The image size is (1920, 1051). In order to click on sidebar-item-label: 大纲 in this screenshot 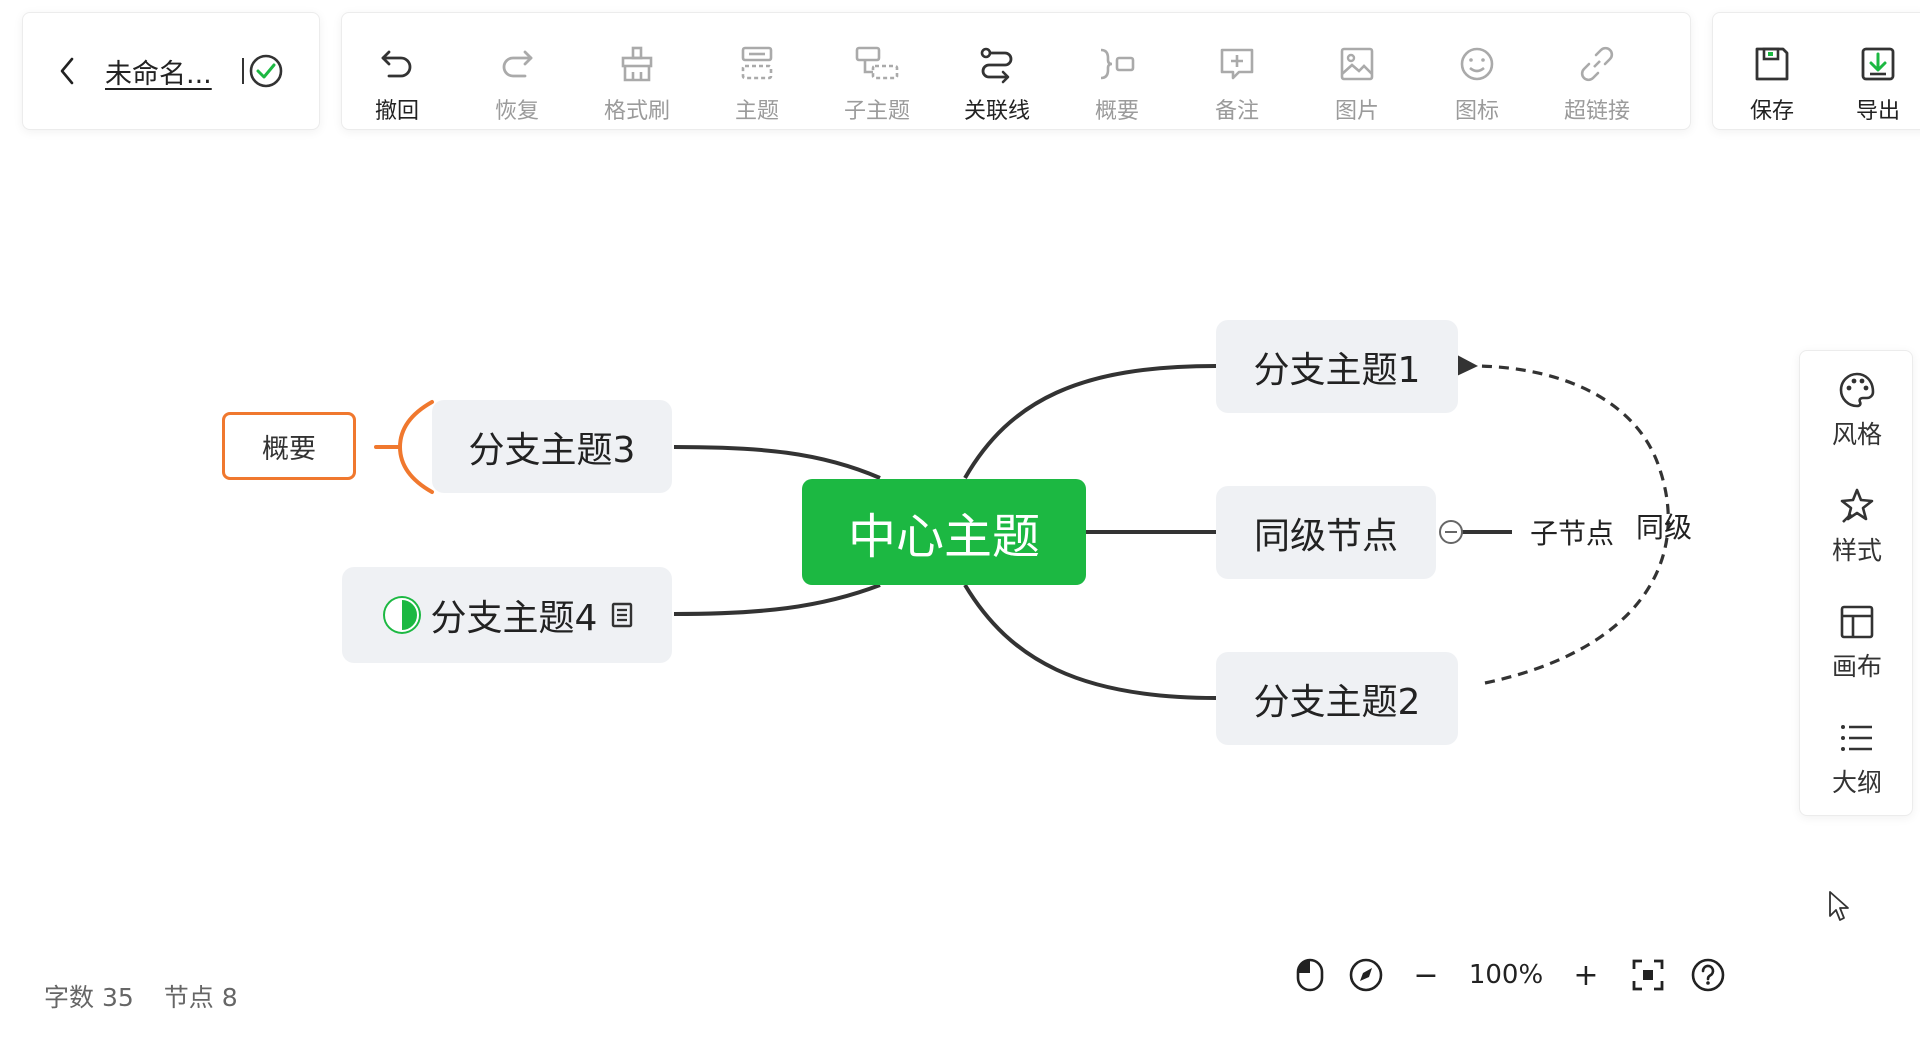, I will do `click(1856, 782)`.